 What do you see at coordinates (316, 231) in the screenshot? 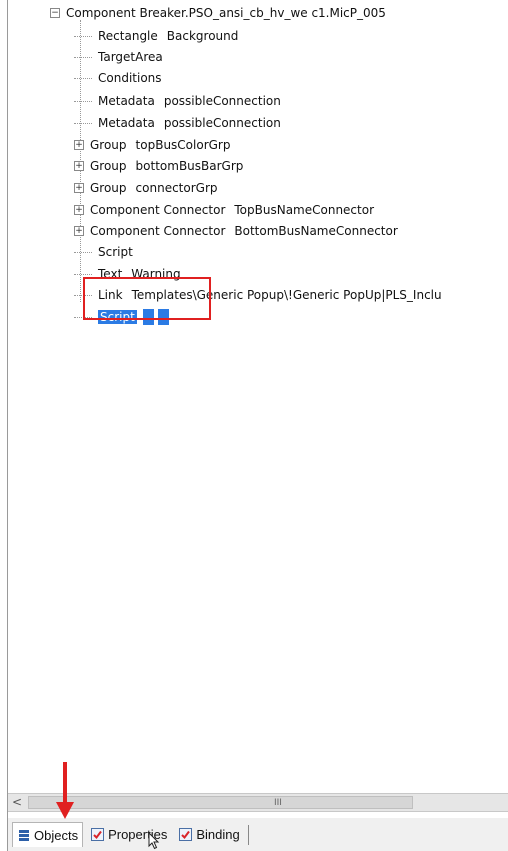
I see `item-name: BottomBusNameConnector` at bounding box center [316, 231].